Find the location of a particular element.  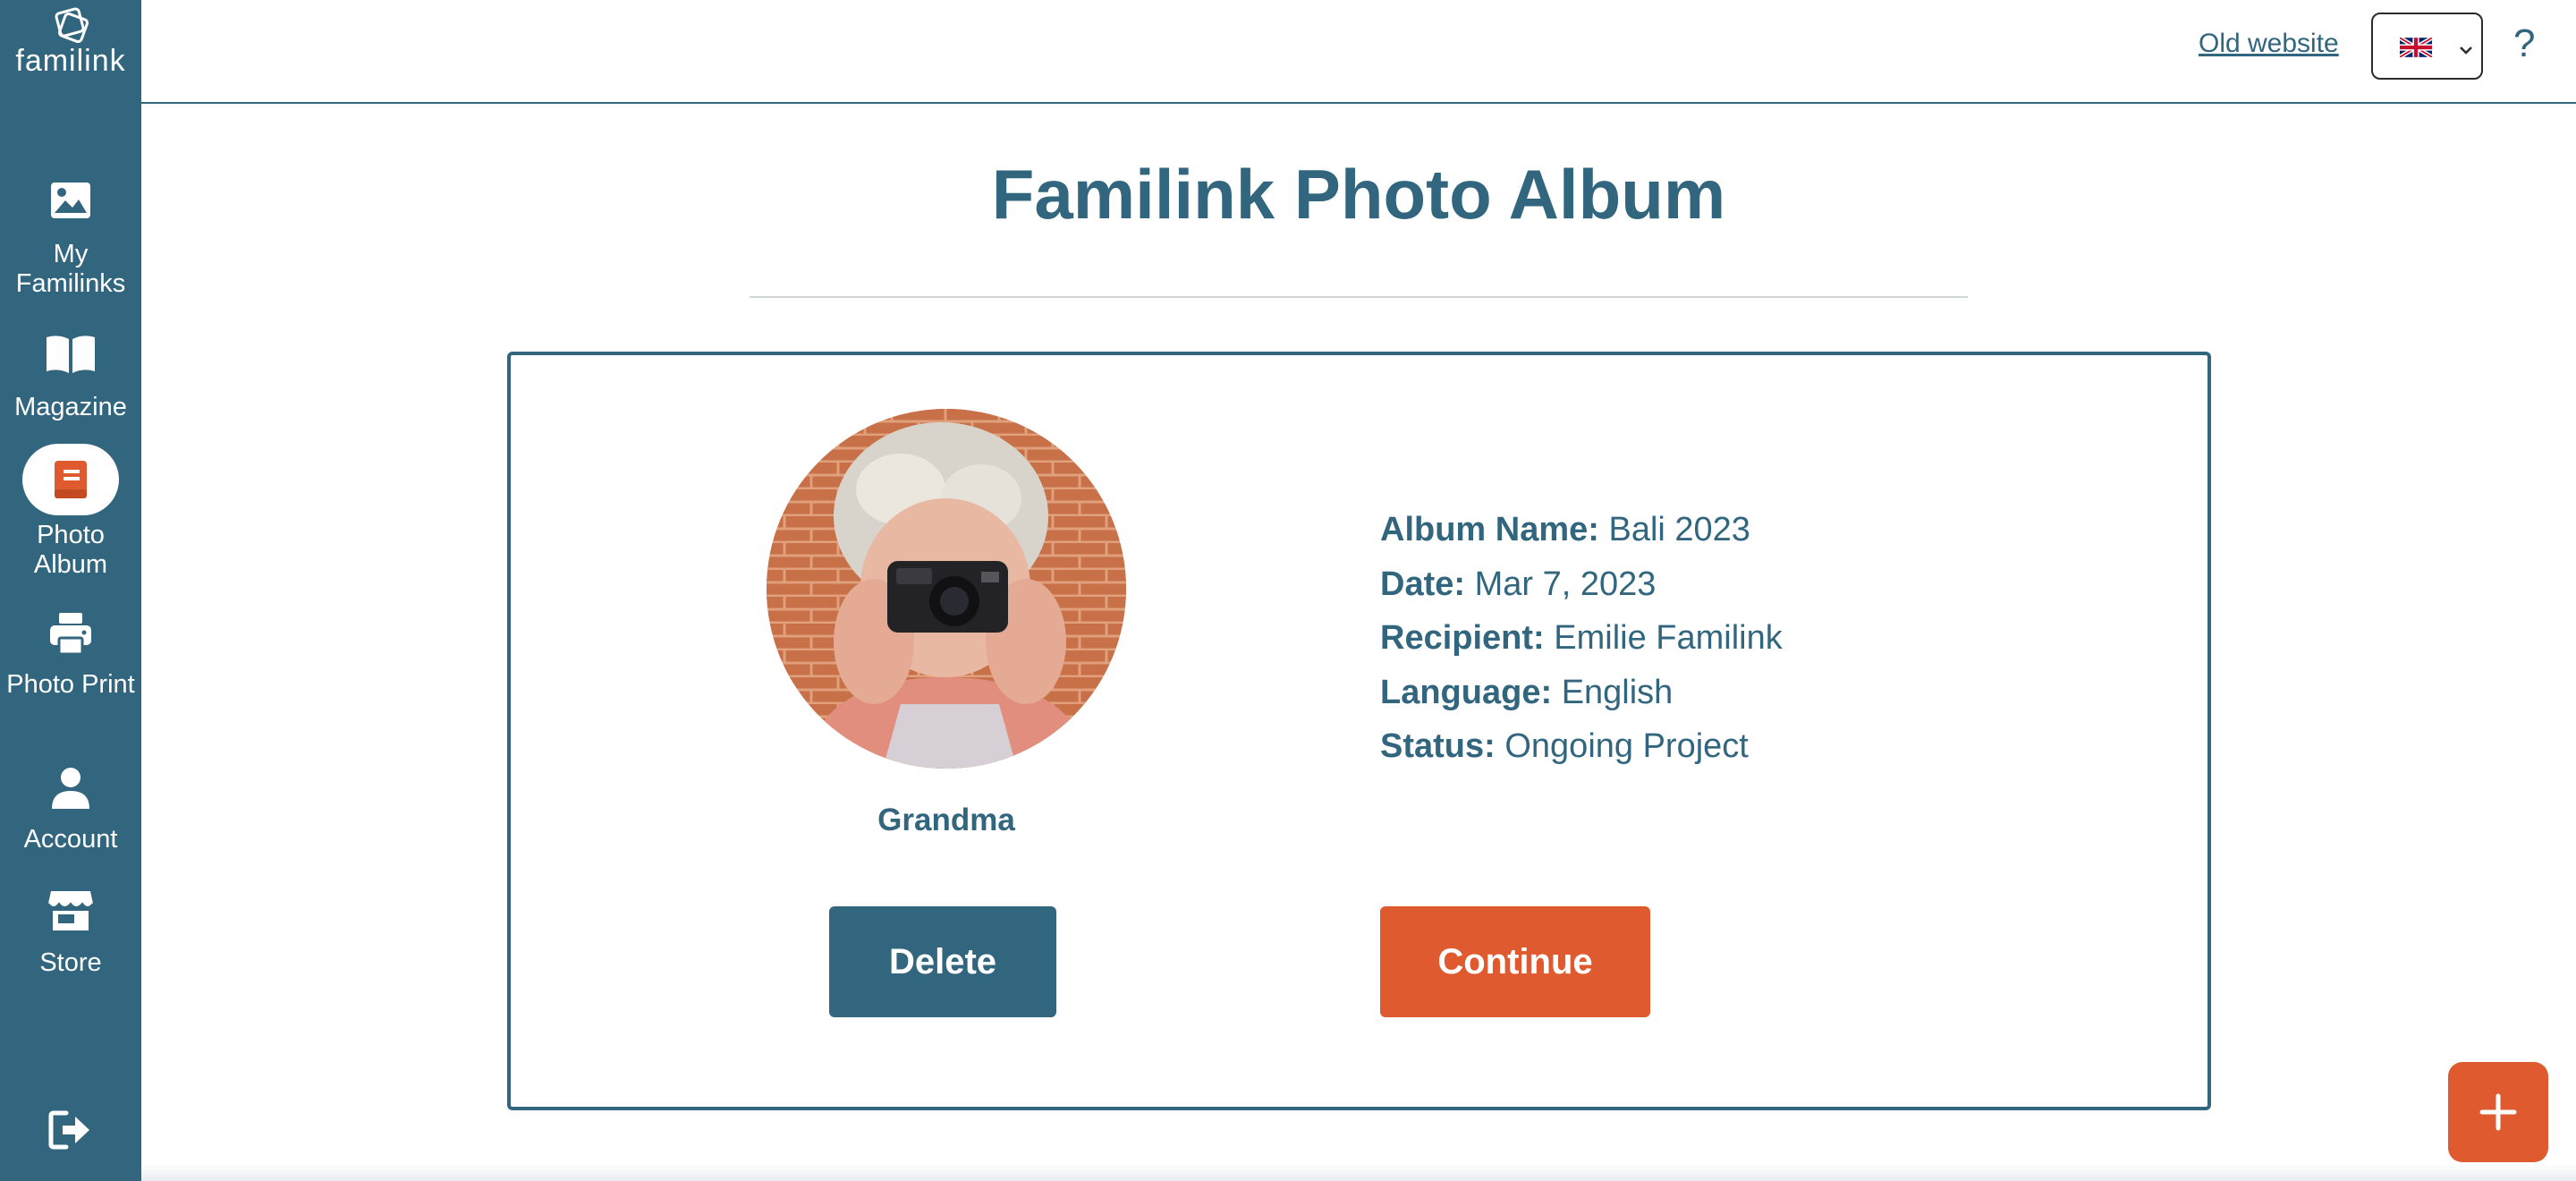

page-title: Familink Photo Album is located at coordinates (1358, 194).